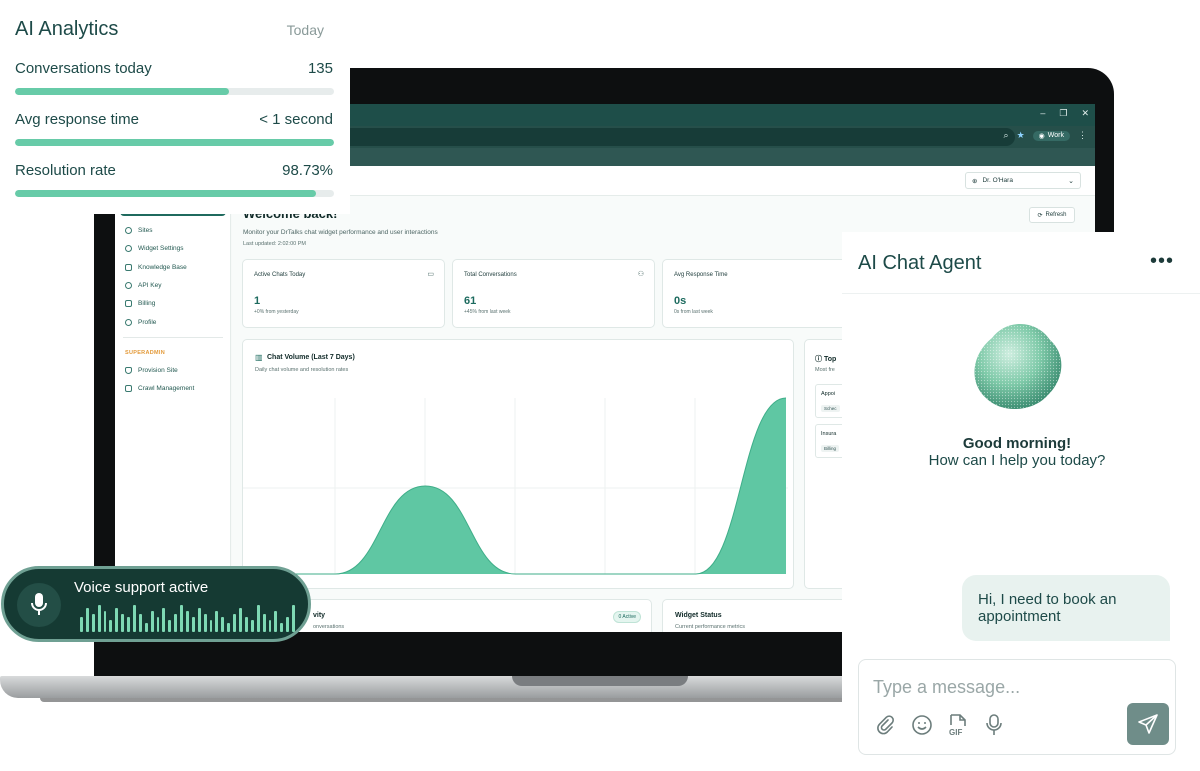 Image resolution: width=1200 pixels, height=771 pixels. I want to click on info-icon: ⓘ, so click(818, 359).